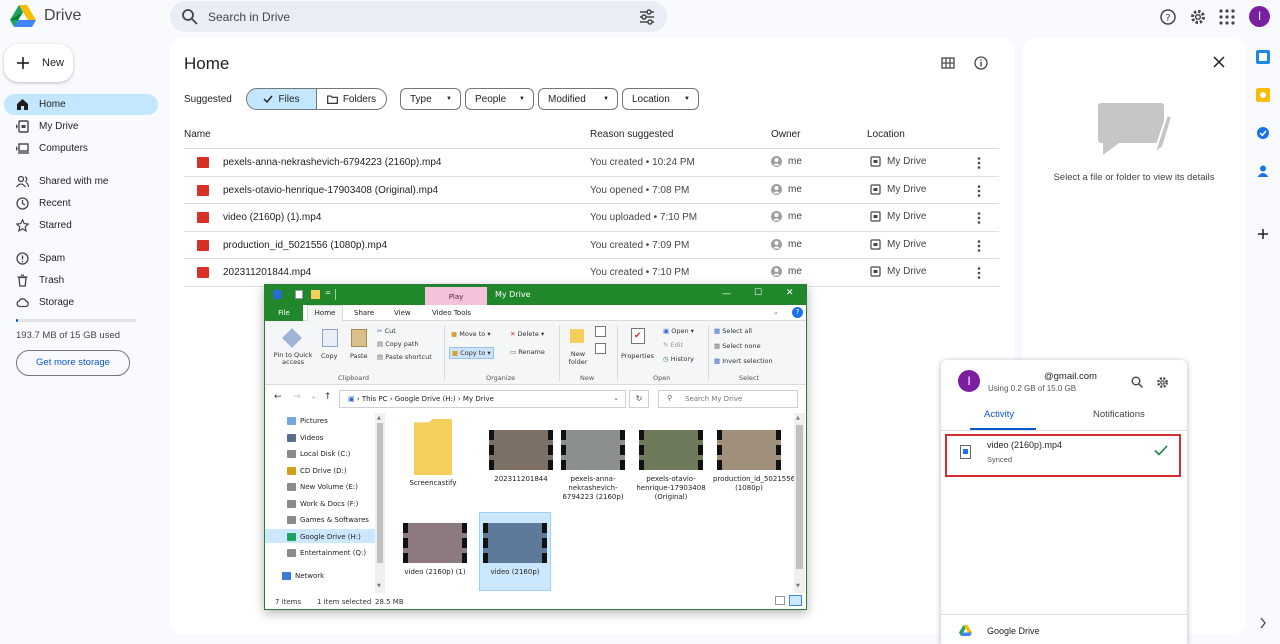 The height and width of the screenshot is (644, 1280). I want to click on tab-view: View, so click(402, 313).